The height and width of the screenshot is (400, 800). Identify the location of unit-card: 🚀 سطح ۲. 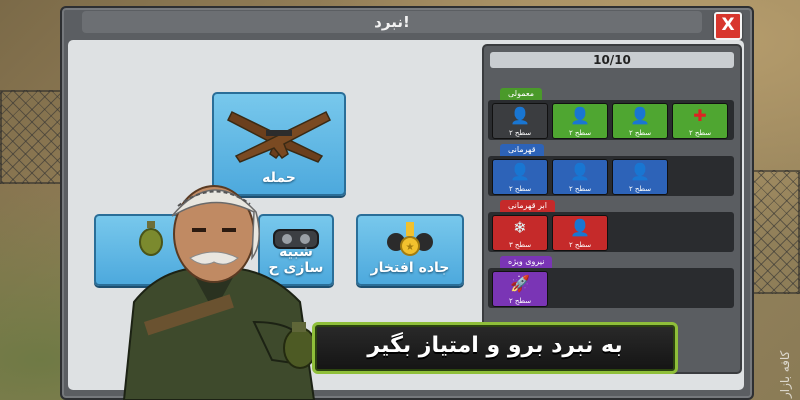
(520, 289).